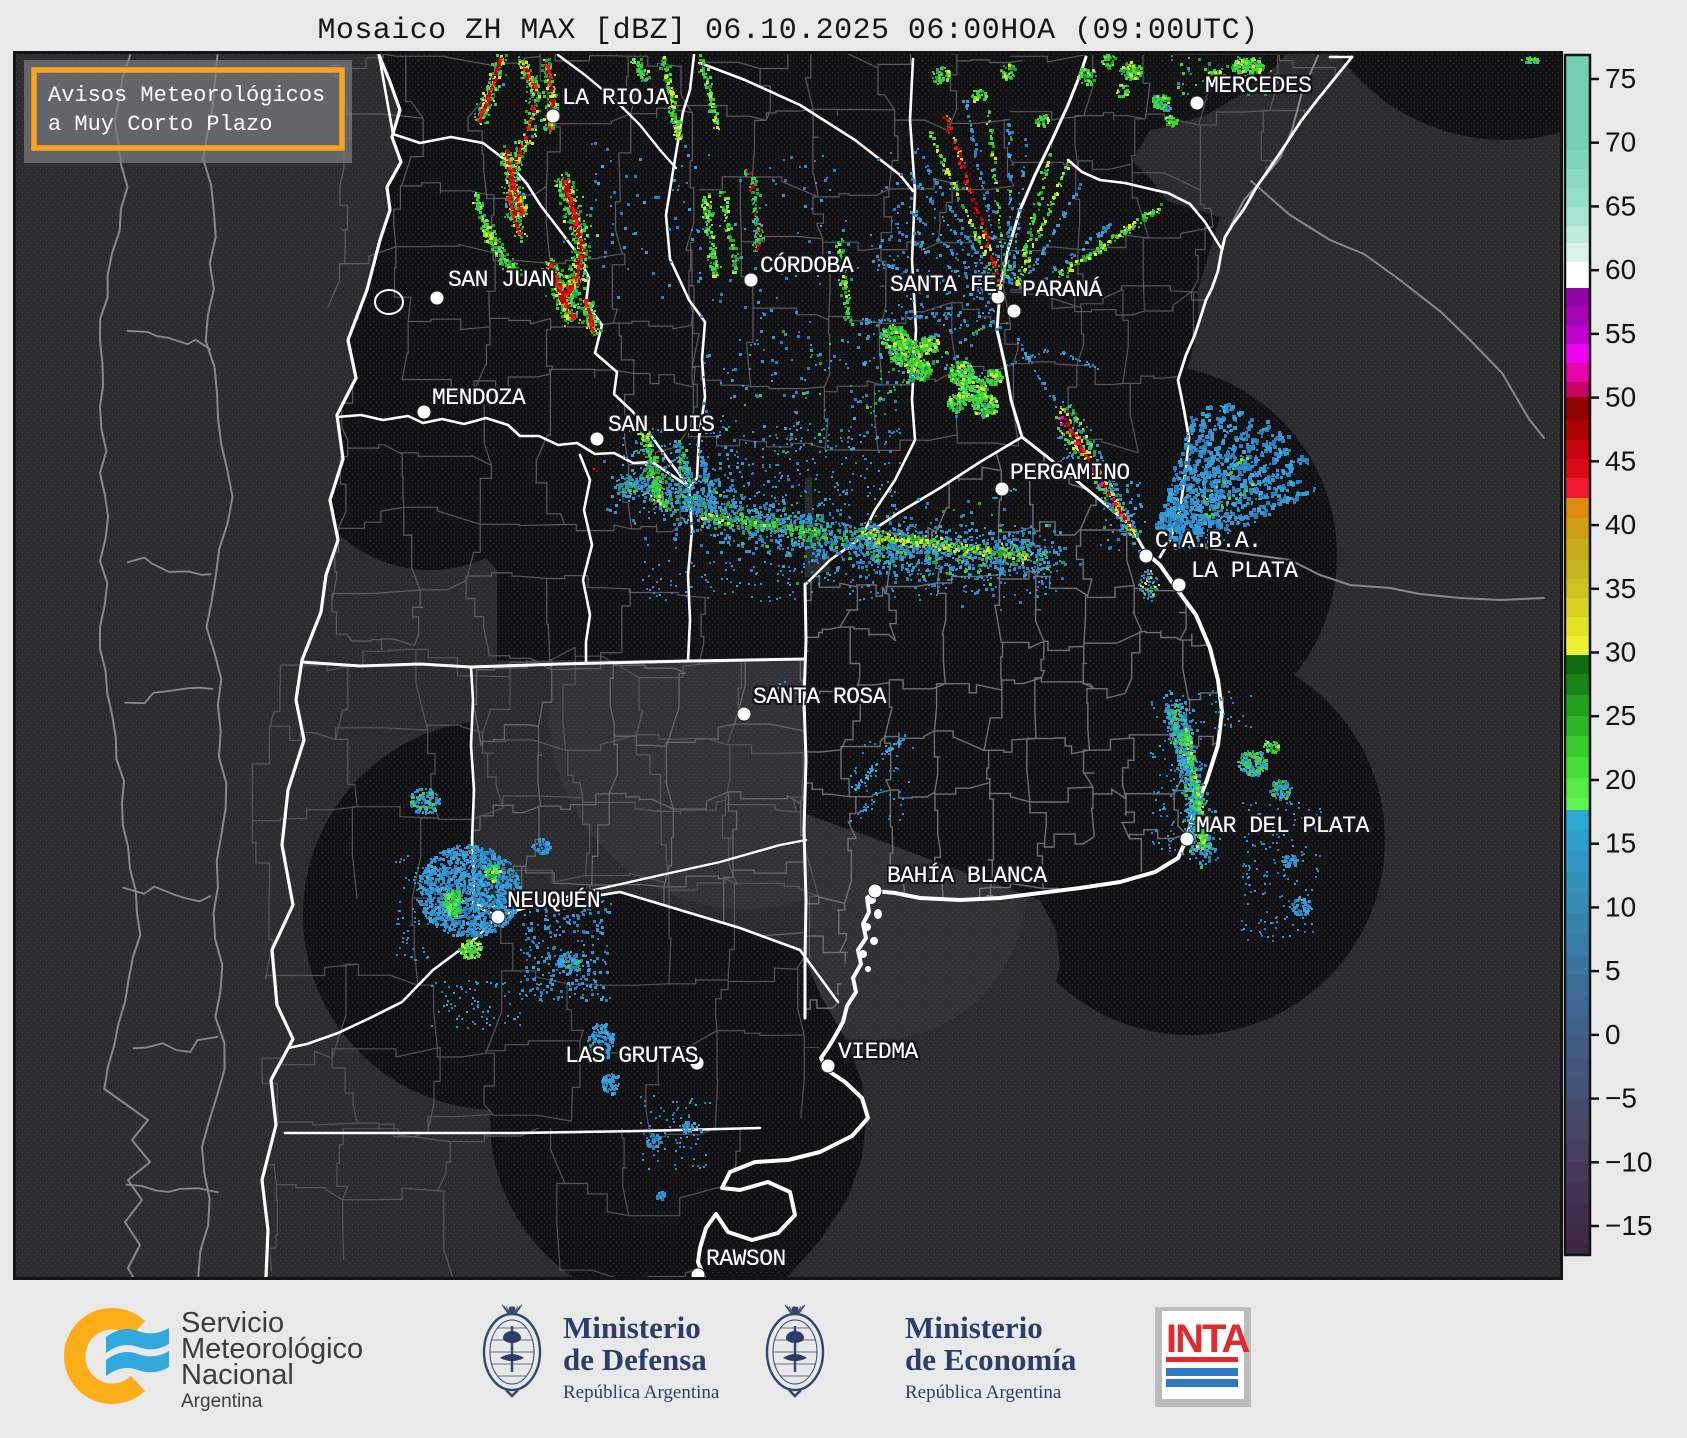 Image resolution: width=1687 pixels, height=1438 pixels. I want to click on svg-text: Argentina, so click(222, 1401).